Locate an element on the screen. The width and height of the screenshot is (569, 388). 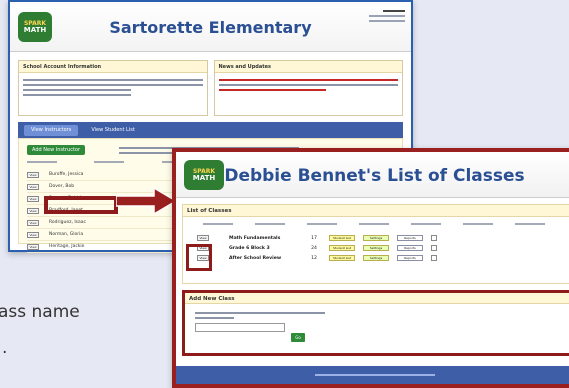
highlight-view-button is located at coordinates (199, 257).